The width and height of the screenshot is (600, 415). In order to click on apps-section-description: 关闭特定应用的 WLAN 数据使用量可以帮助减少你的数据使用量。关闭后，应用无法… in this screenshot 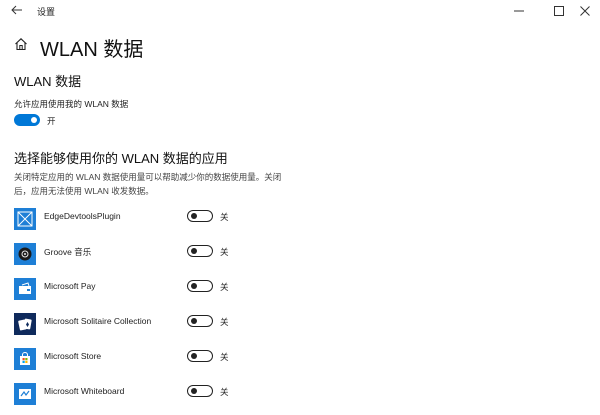, I will do `click(148, 184)`.